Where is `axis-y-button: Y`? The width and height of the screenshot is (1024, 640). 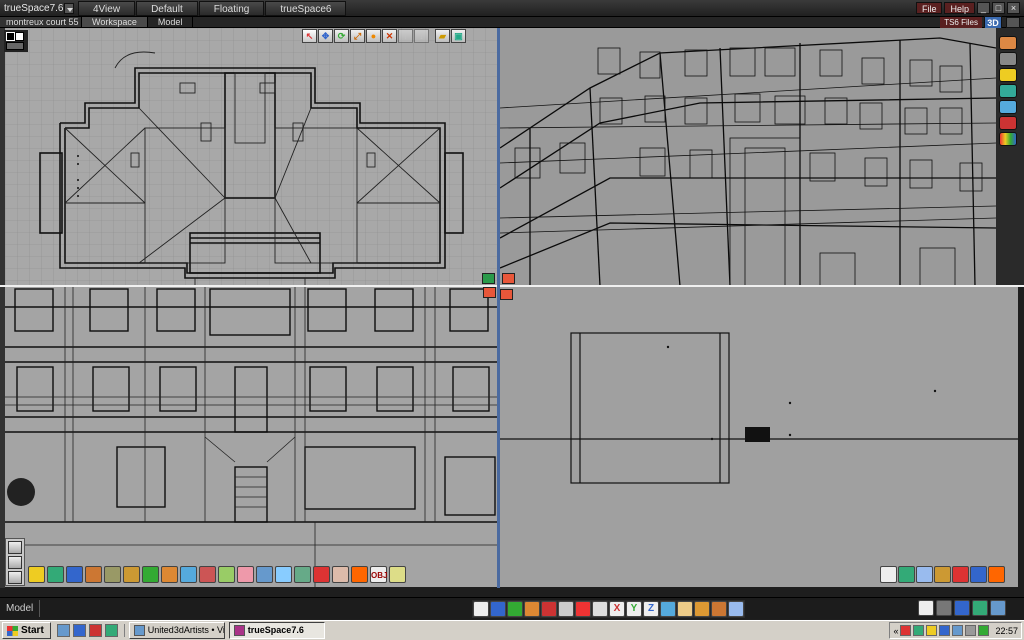
axis-y-button: Y is located at coordinates (634, 609).